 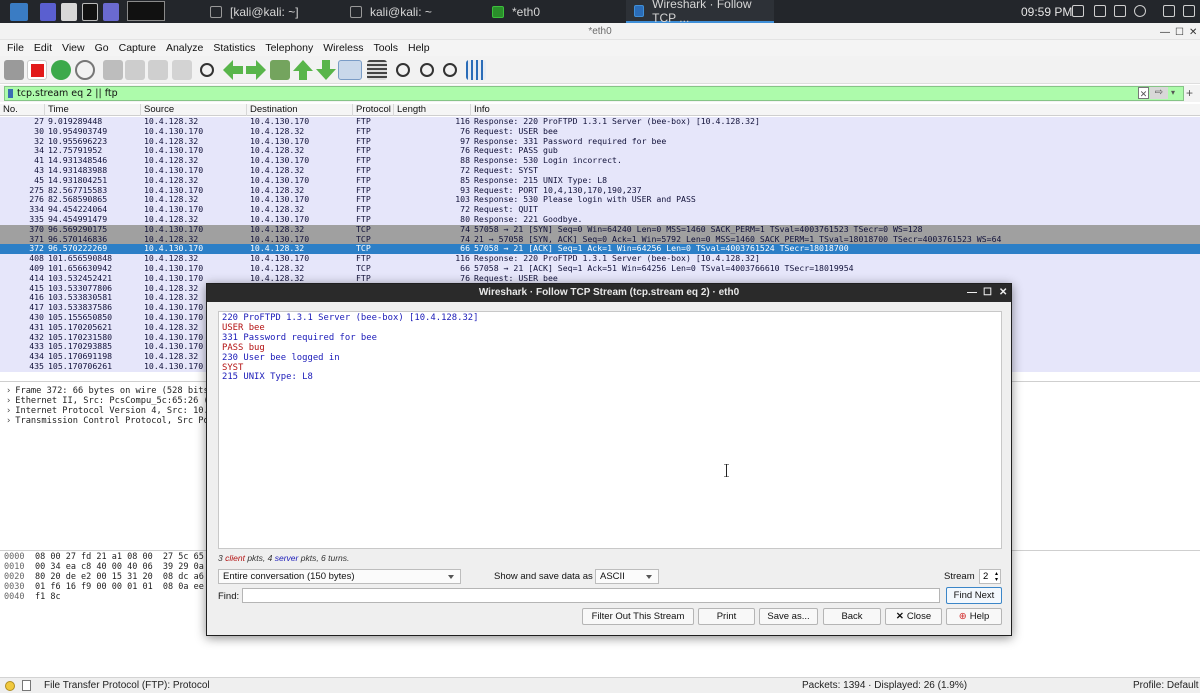 What do you see at coordinates (110, 411) in the screenshot?
I see `detail-ipv4: › Internet Protocol Version 4, Src: 10.4` at bounding box center [110, 411].